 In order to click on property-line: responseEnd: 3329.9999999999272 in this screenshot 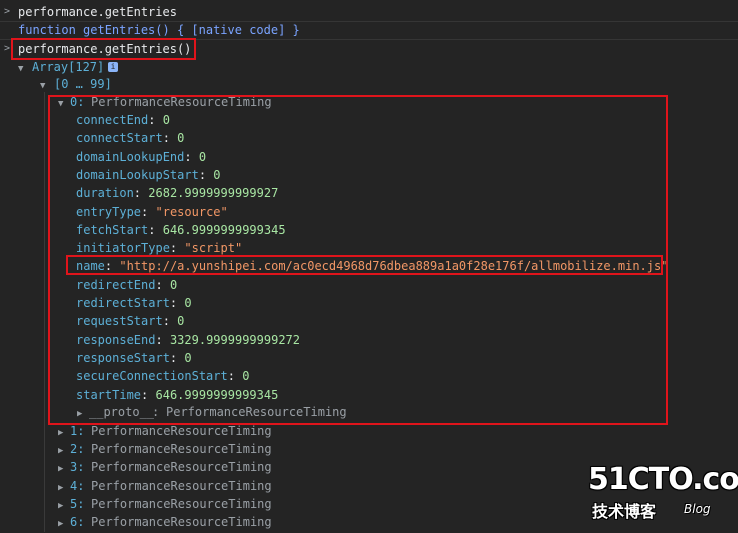, I will do `click(188, 340)`.